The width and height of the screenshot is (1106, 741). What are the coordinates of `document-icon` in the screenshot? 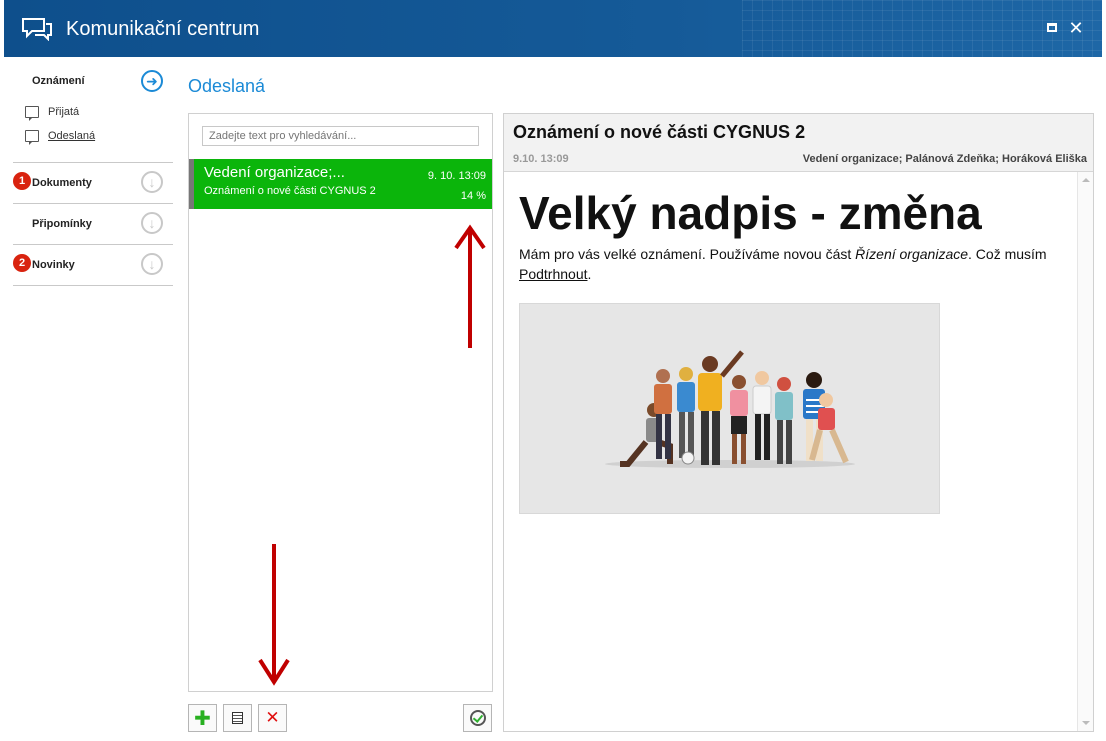 It's located at (237, 718).